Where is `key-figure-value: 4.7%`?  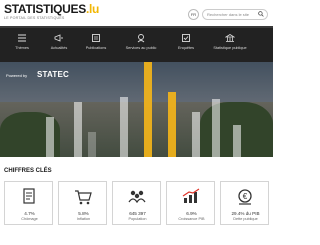 key-figure-value: 4.7% is located at coordinates (29, 213).